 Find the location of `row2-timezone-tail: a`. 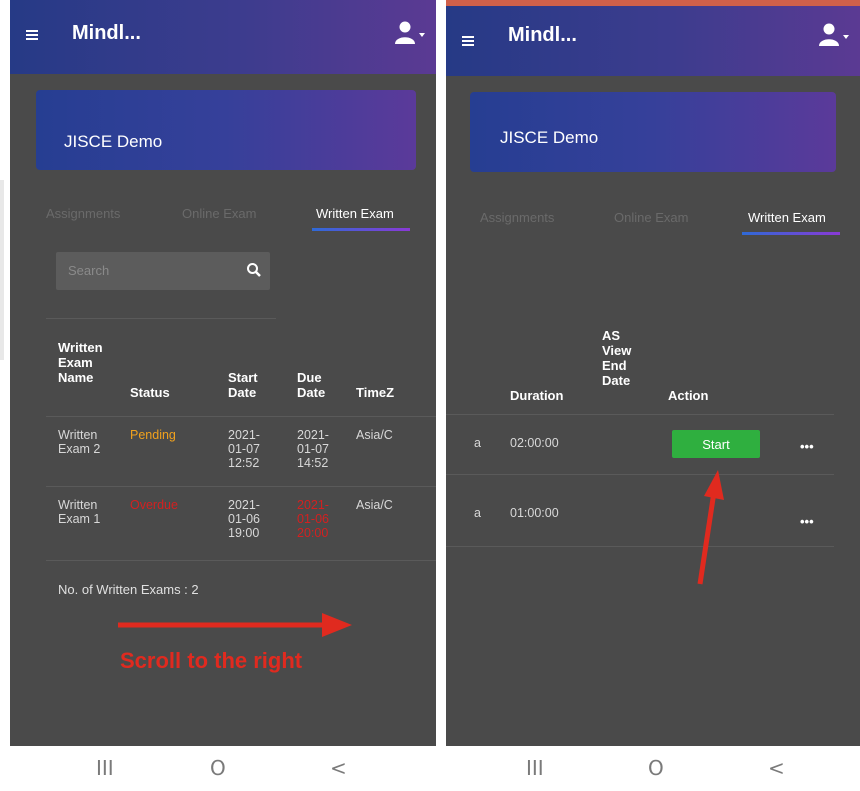

row2-timezone-tail: a is located at coordinates (477, 513).